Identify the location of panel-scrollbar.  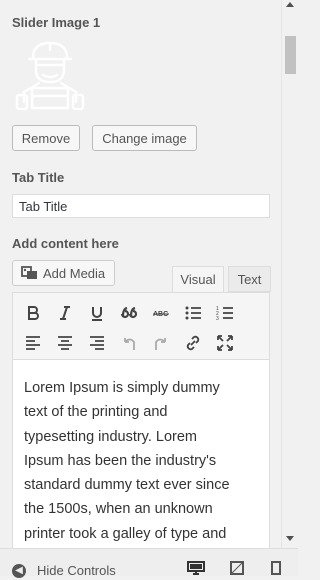
(290, 274).